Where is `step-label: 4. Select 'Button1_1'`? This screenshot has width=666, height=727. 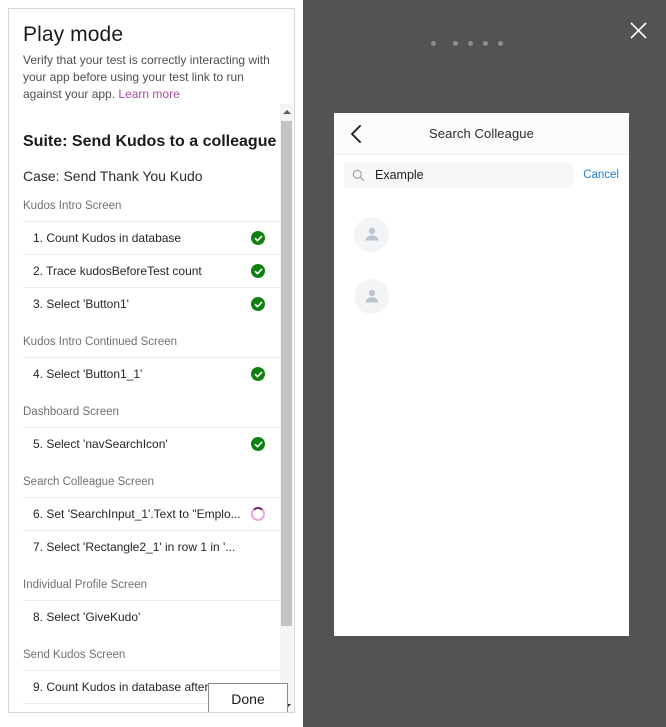
step-label: 4. Select 'Button1_1' is located at coordinates (88, 374).